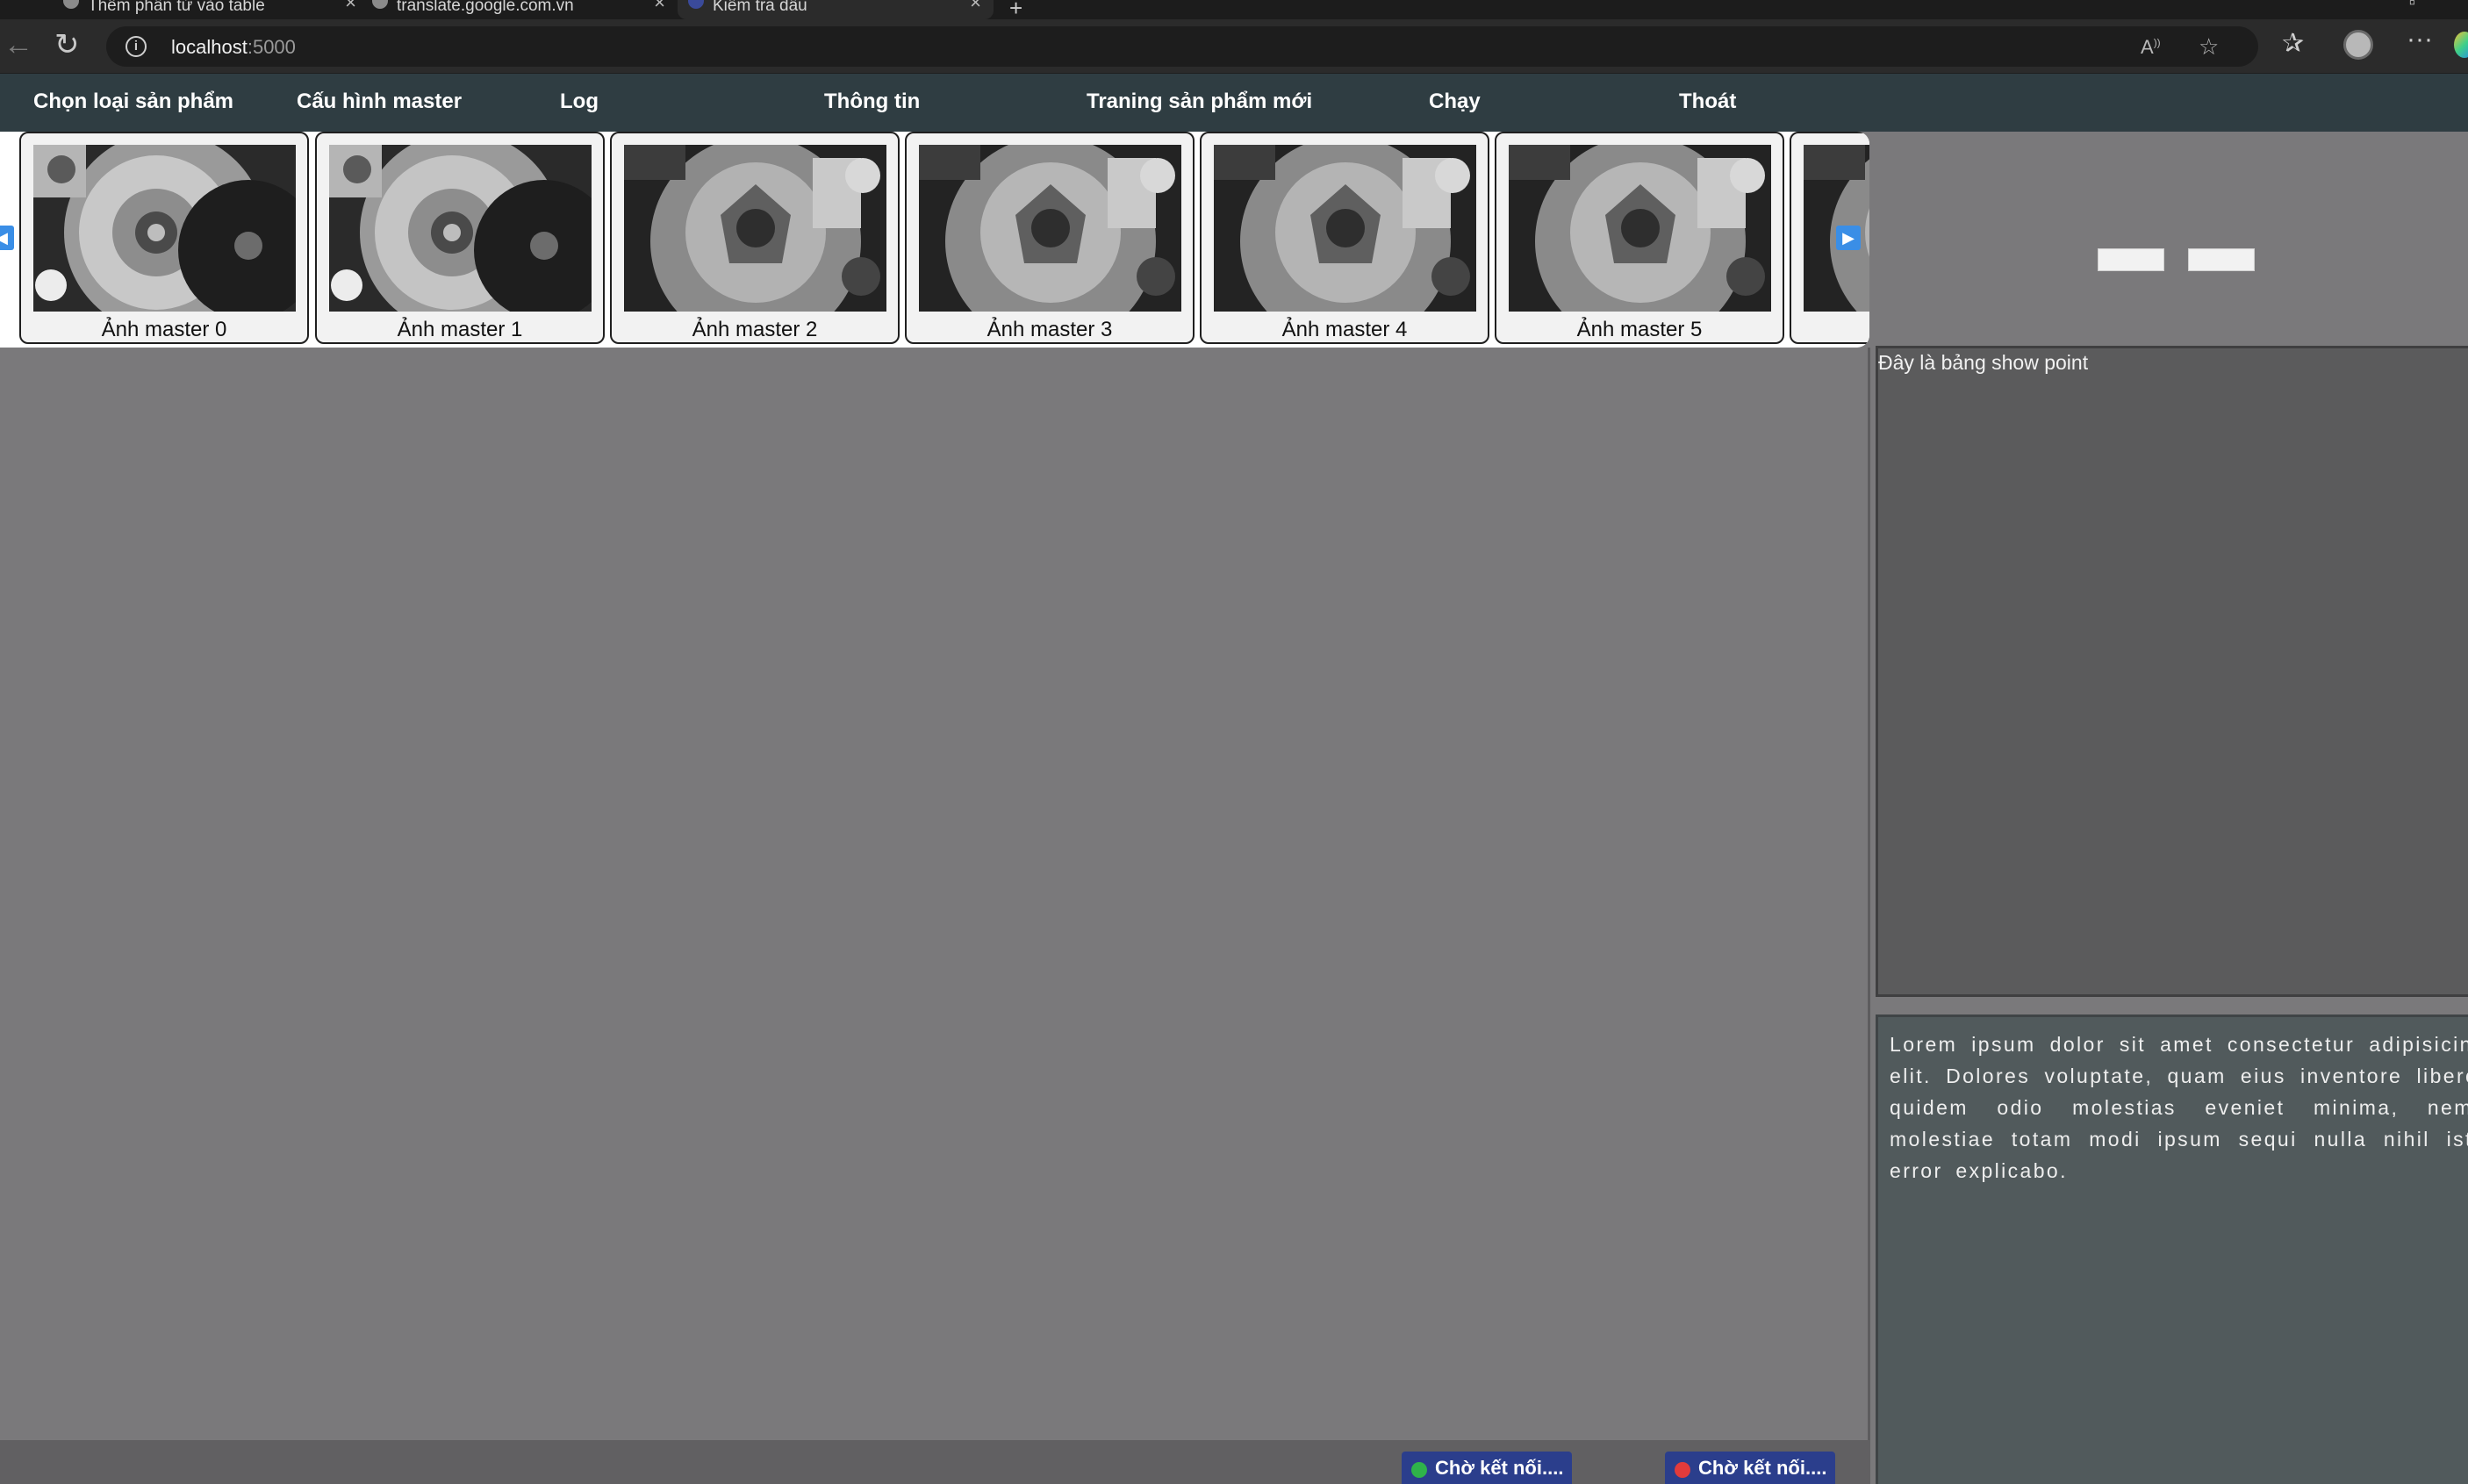  I want to click on right-toolbar-area, so click(2169, 238).